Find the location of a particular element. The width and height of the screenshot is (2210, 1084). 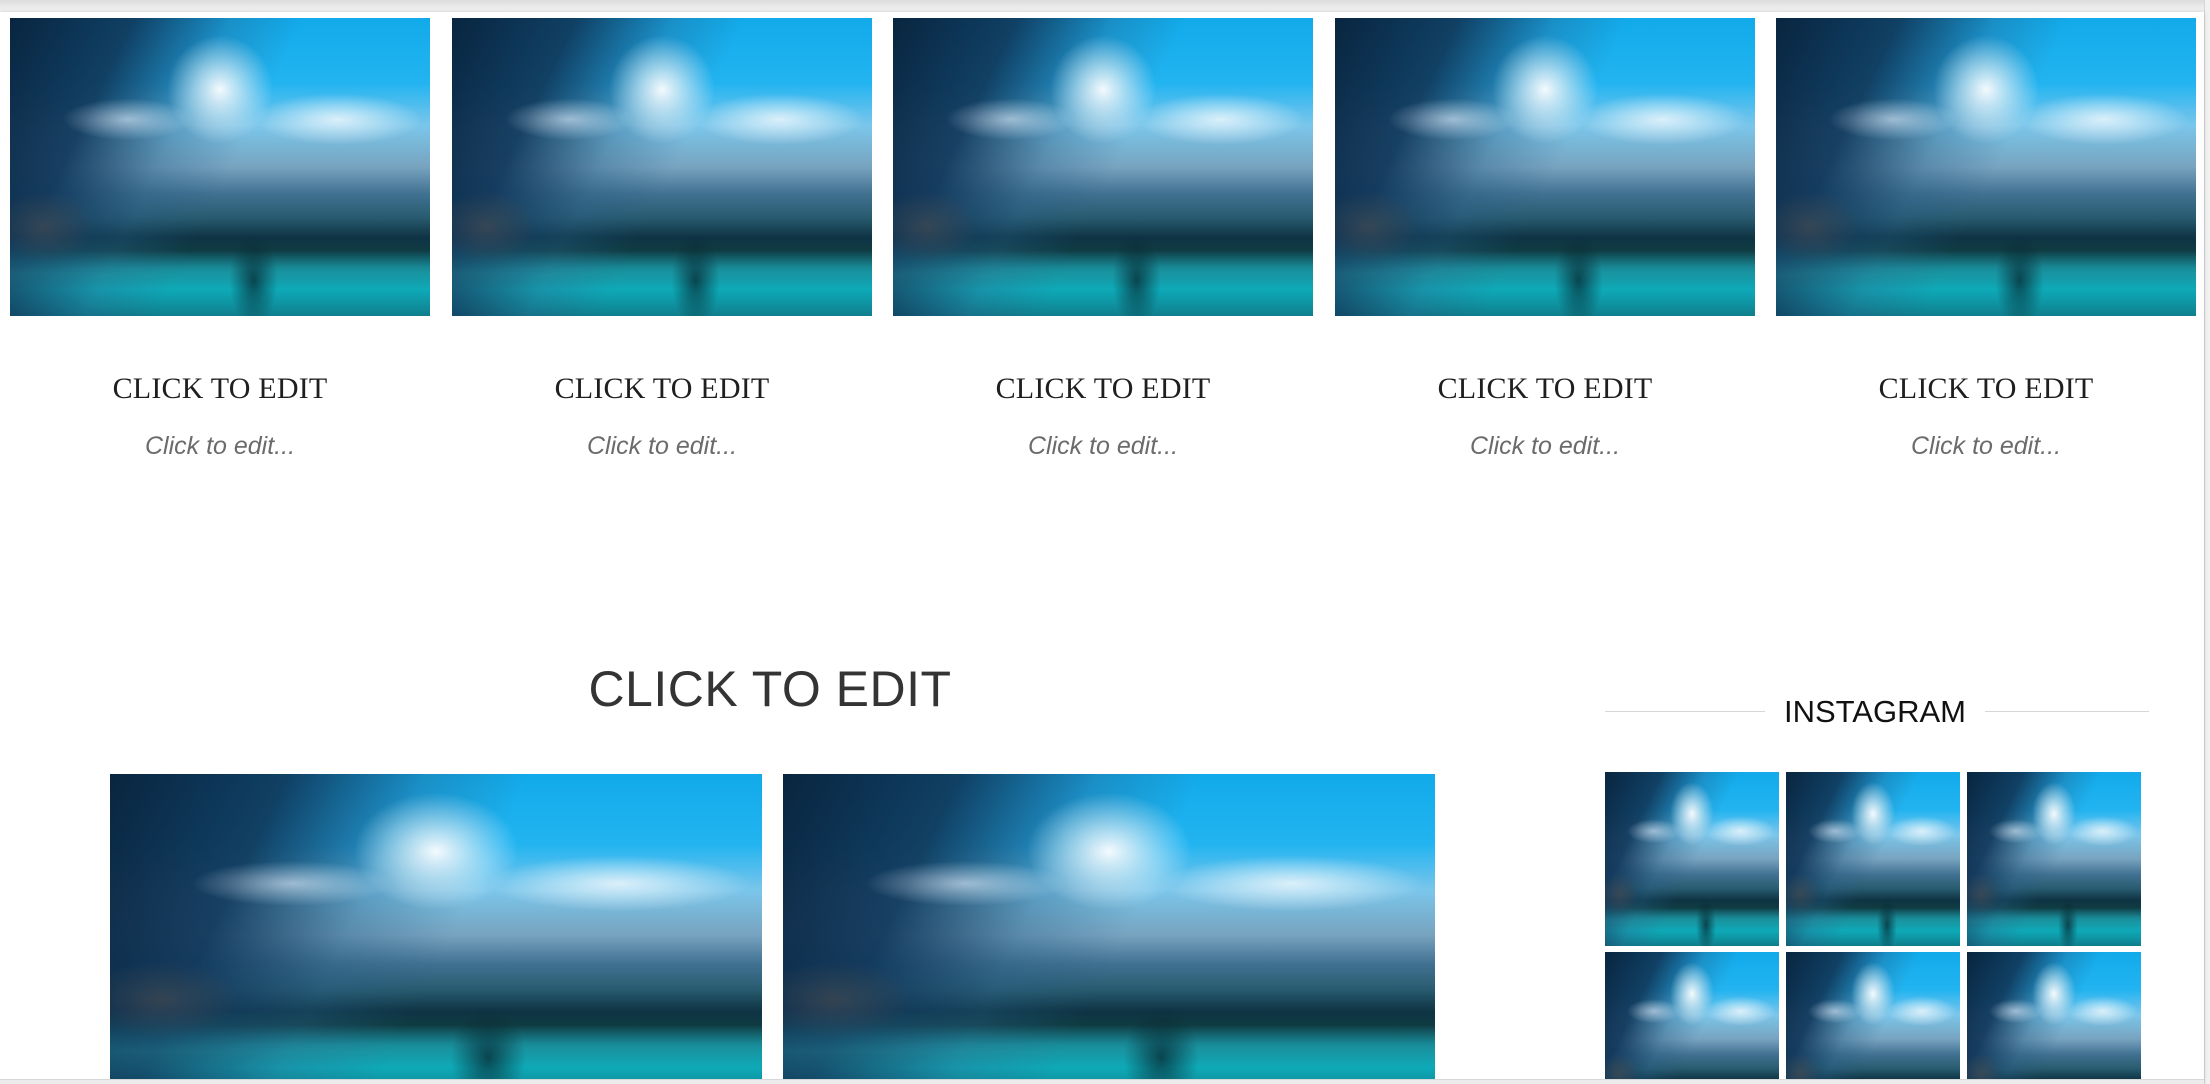

instagram-divider-right is located at coordinates (2067, 711).